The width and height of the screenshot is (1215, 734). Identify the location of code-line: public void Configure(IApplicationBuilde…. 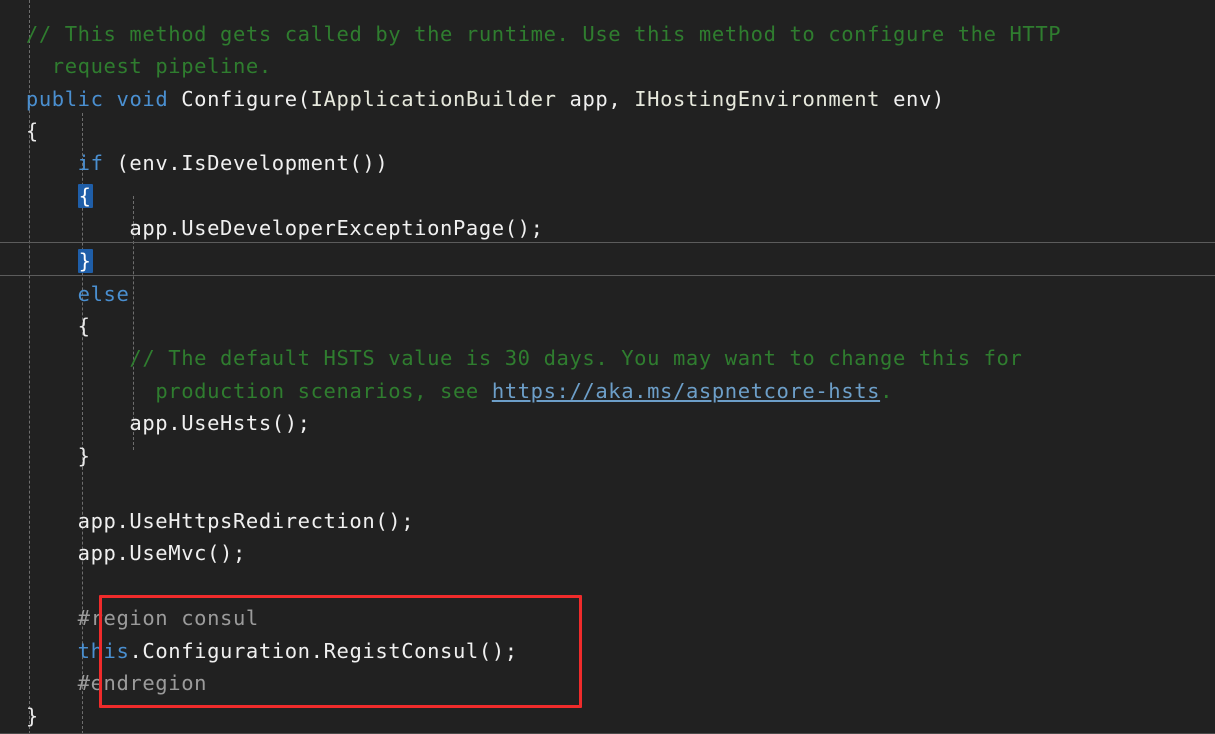
(472, 99).